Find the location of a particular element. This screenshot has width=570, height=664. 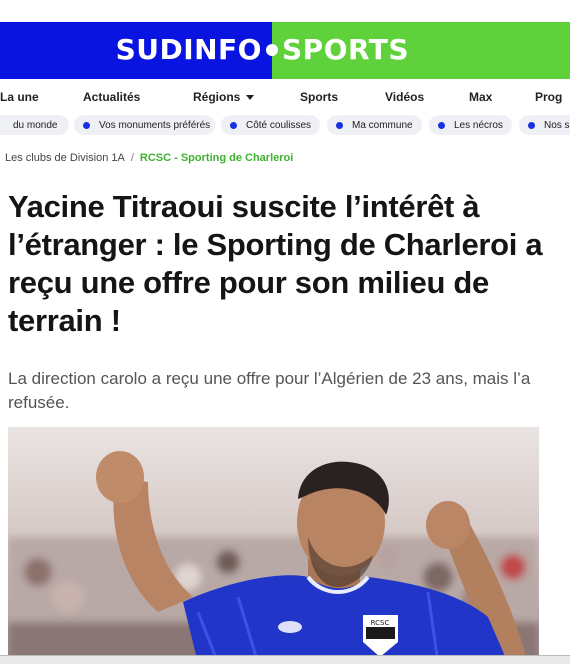

chip-label: du monde is located at coordinates (35, 125).